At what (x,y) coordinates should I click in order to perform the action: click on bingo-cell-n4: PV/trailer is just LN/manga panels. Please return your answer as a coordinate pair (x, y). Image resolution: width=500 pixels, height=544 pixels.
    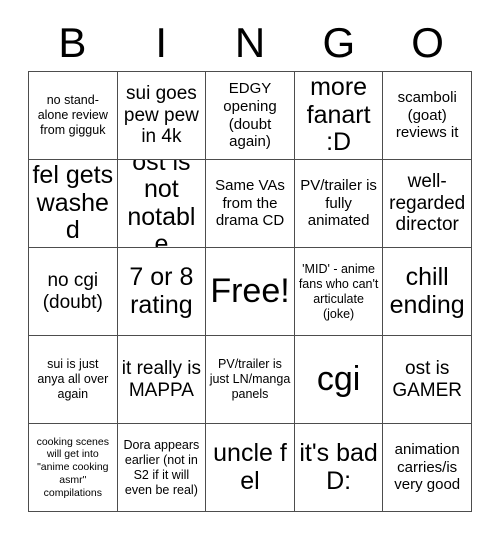
    Looking at the image, I should click on (250, 380).